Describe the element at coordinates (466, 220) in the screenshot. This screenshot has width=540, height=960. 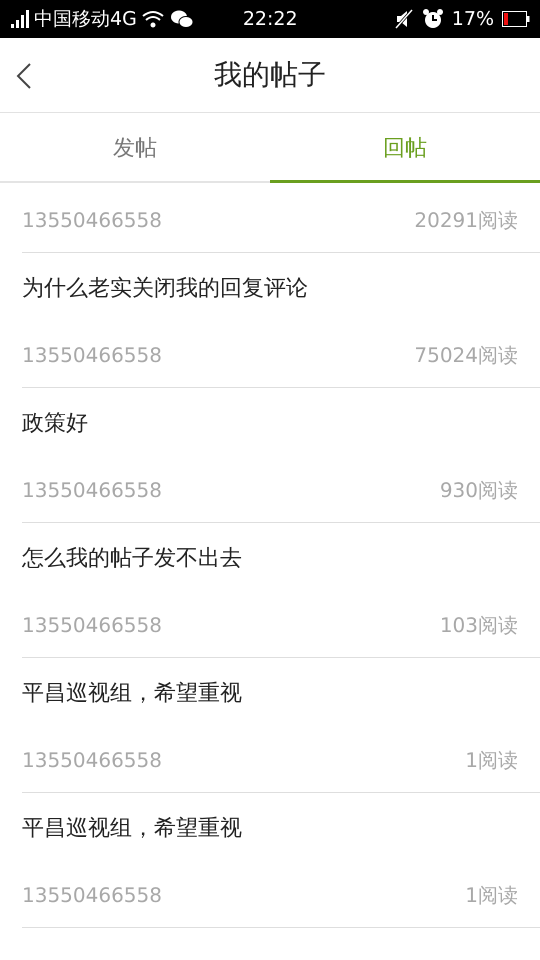
I see `read-count: 20291阅读` at that location.